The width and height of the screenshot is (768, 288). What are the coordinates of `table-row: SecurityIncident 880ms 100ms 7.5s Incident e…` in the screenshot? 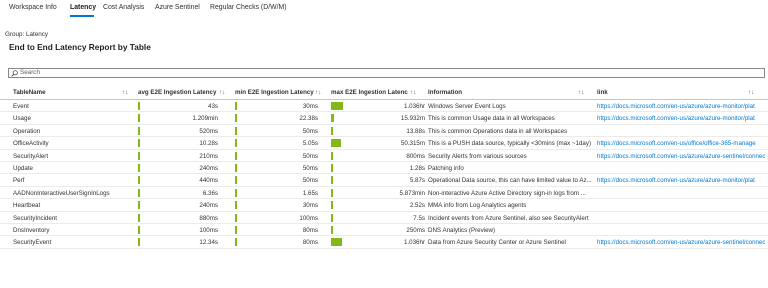 It's located at (384, 218).